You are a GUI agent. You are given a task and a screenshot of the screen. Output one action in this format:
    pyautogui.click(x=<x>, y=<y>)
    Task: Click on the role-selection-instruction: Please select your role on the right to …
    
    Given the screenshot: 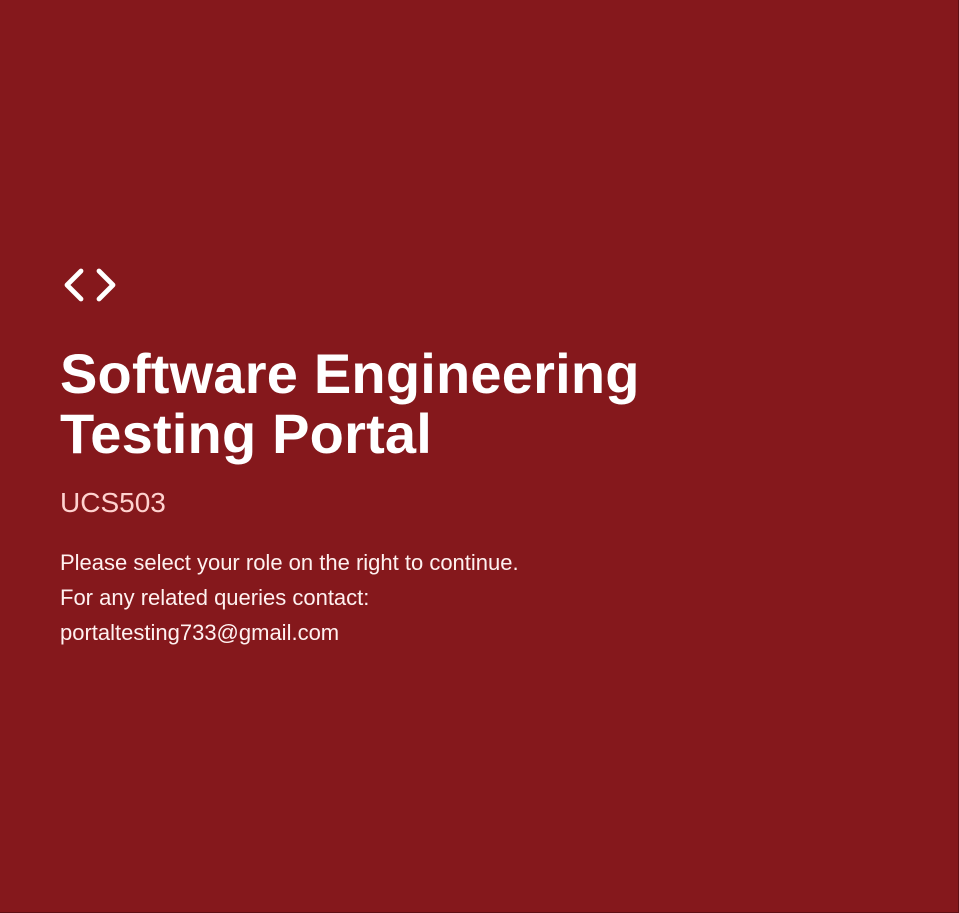 What is the action you would take?
    pyautogui.click(x=289, y=562)
    